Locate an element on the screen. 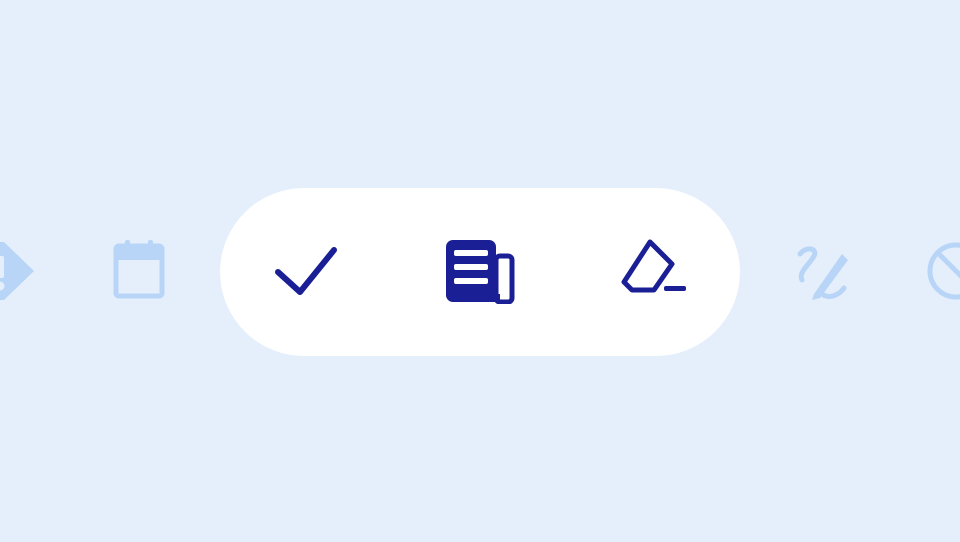 The width and height of the screenshot is (960, 542). newspaper-icon is located at coordinates (481, 270).